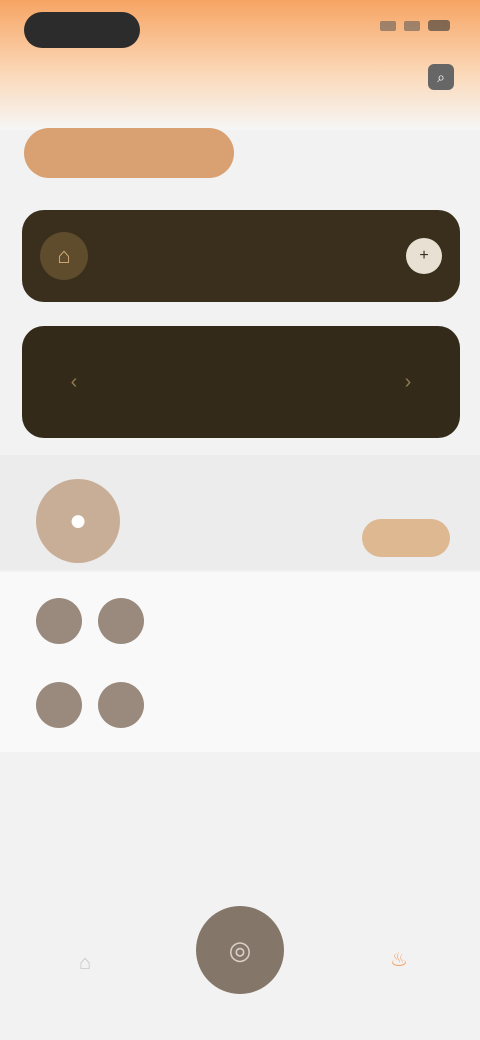 The height and width of the screenshot is (1040, 480). What do you see at coordinates (388, 25) in the screenshot?
I see `signal-icon` at bounding box center [388, 25].